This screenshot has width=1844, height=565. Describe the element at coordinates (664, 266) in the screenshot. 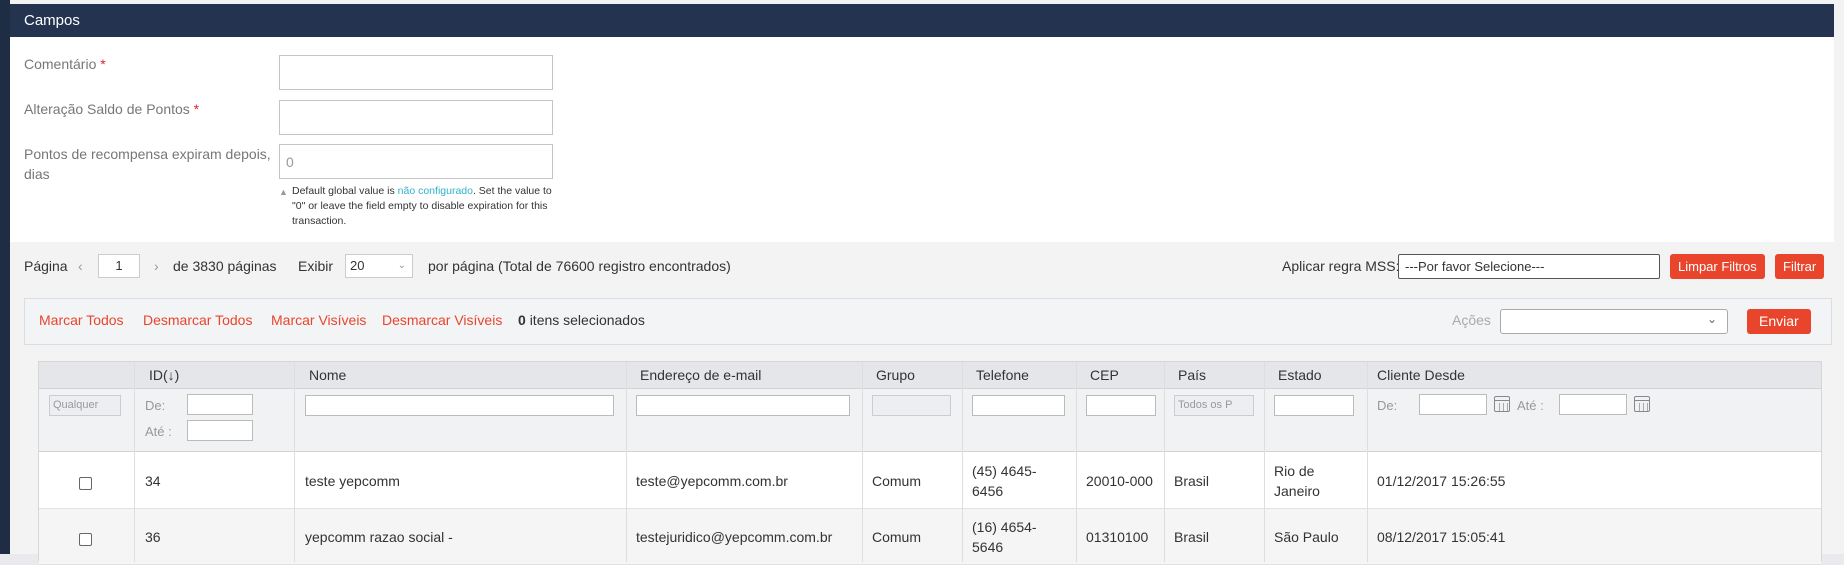

I see `records-label: registro encontrados)` at that location.